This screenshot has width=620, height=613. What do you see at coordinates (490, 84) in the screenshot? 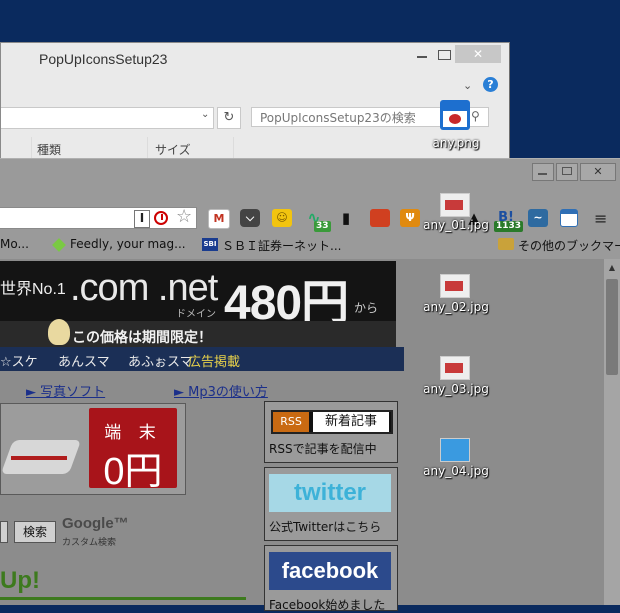
I see `help-icon: ?` at bounding box center [490, 84].